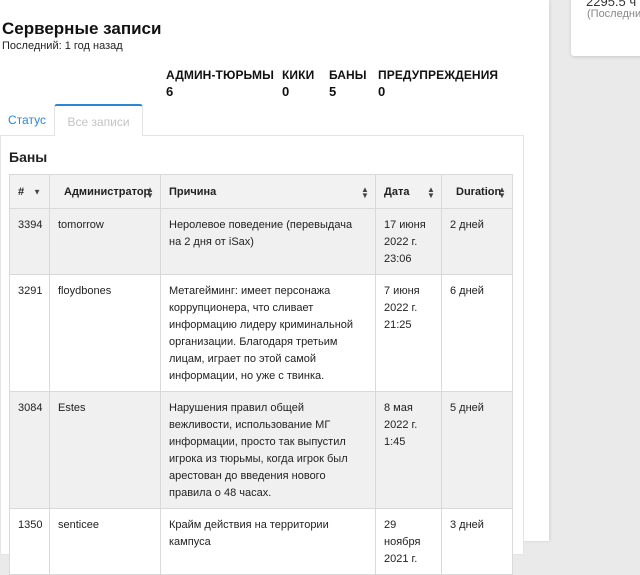  Describe the element at coordinates (21, 191) in the screenshot. I see `column-header-label: #` at that location.